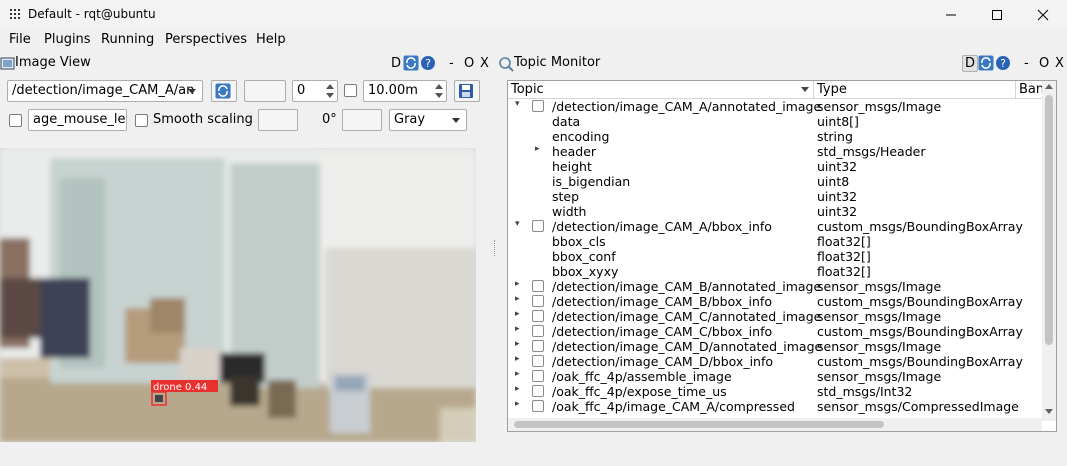  What do you see at coordinates (775, 196) in the screenshot?
I see `field-row: step uint32` at bounding box center [775, 196].